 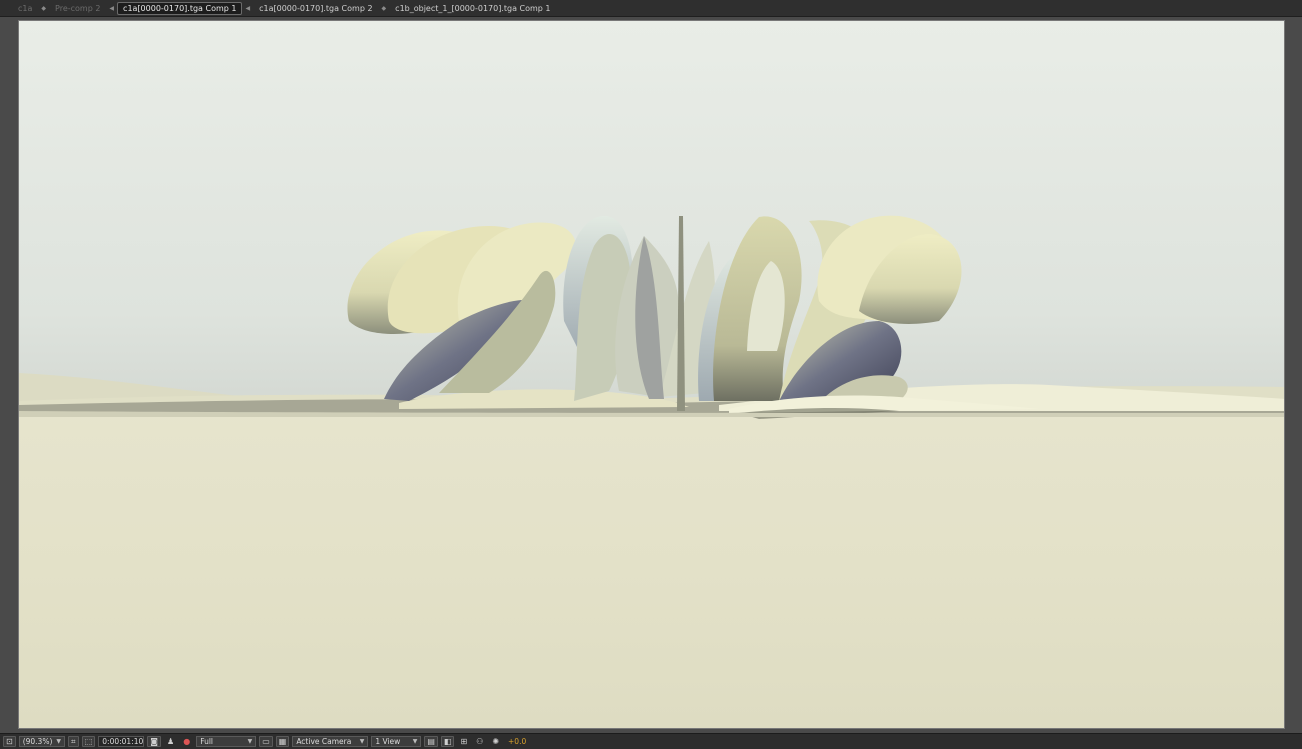 I want to click on breadcrumb-pre-comp-2: Pre-comp 2, so click(x=77, y=8).